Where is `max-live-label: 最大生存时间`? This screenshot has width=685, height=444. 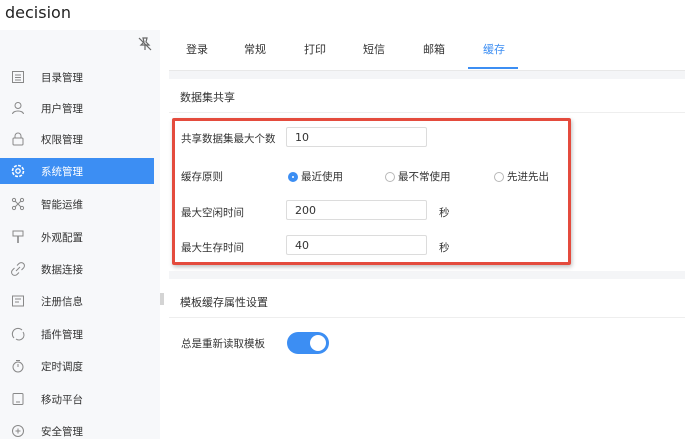
max-live-label: 最大生存时间 is located at coordinates (212, 248).